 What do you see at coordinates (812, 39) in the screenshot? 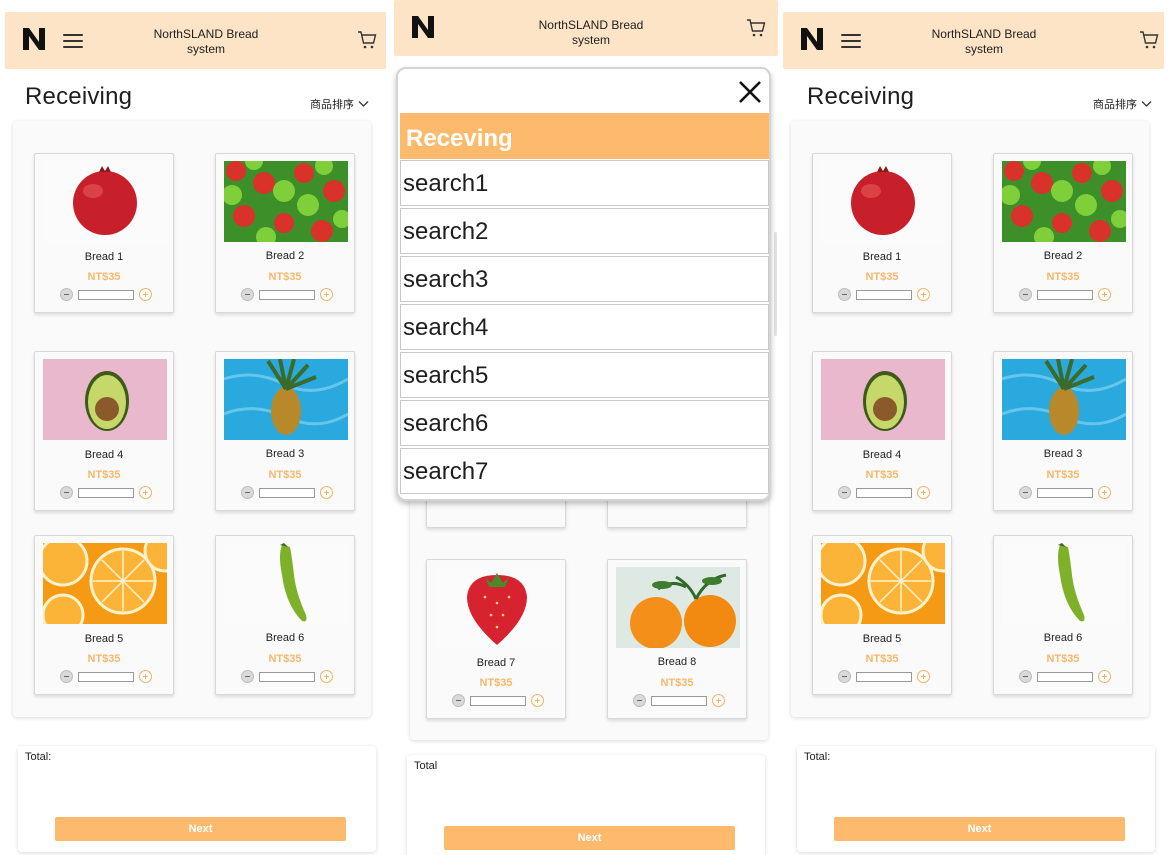
I see `logo-icon` at bounding box center [812, 39].